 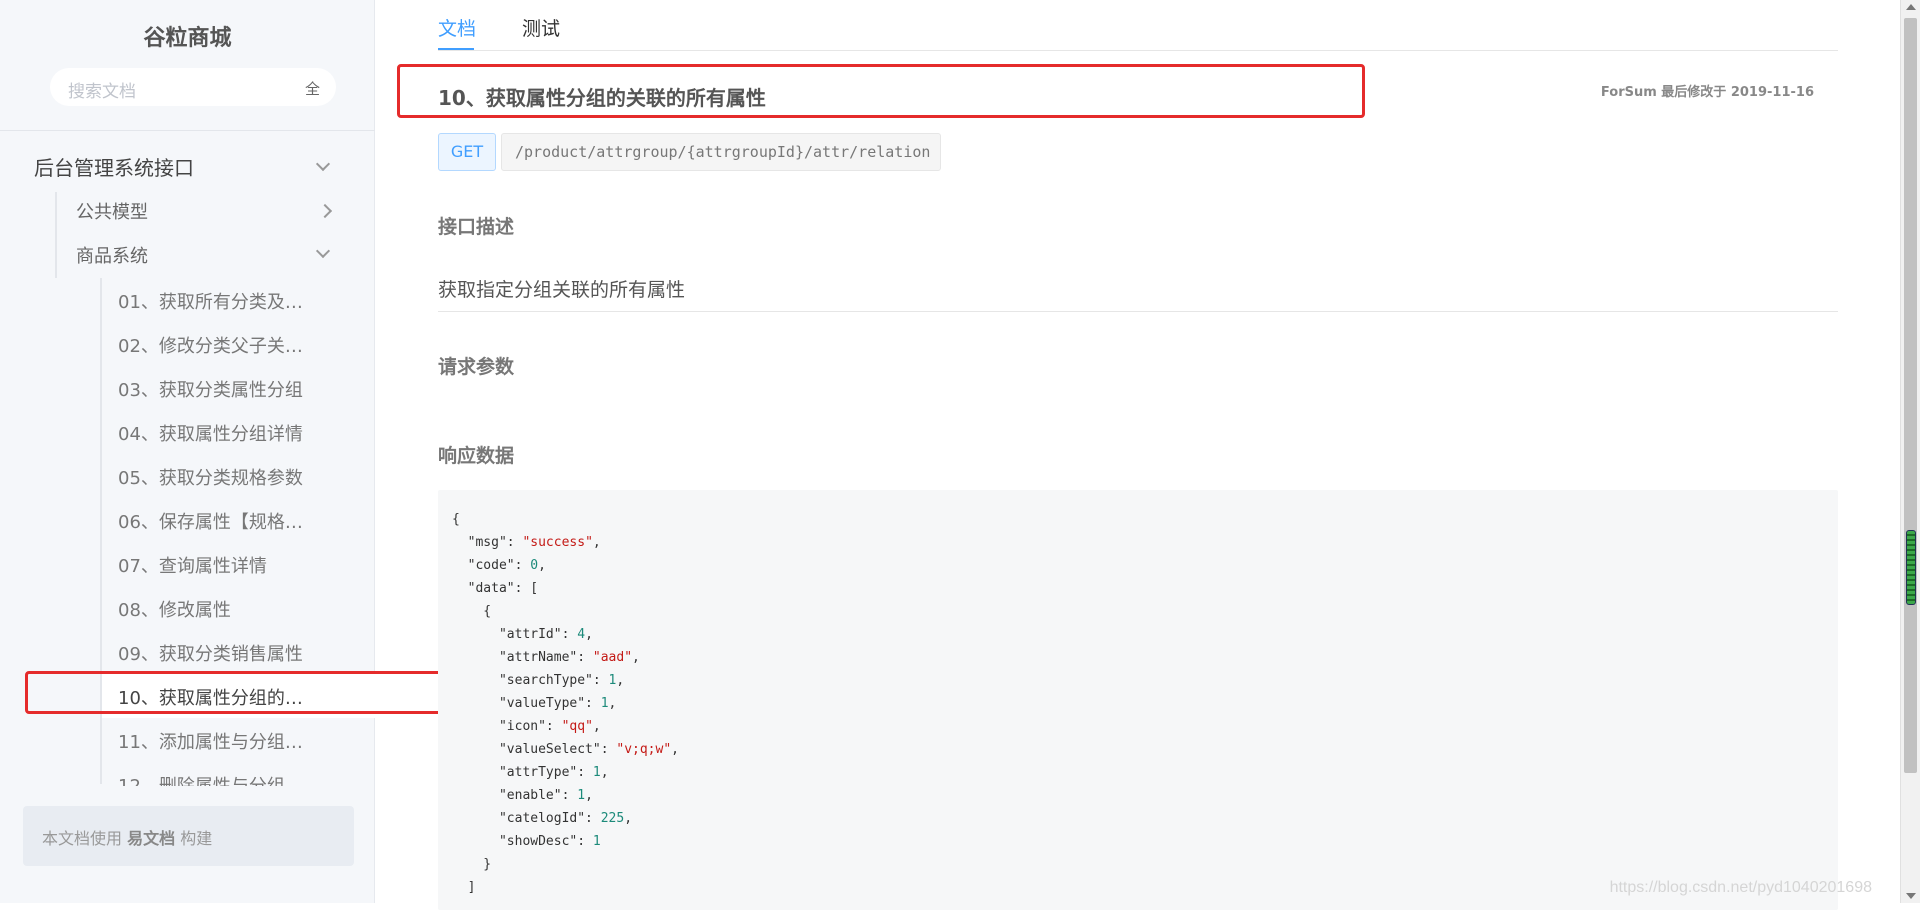 I want to click on nav-item-09: 09、获取分类销售属性, so click(x=210, y=653).